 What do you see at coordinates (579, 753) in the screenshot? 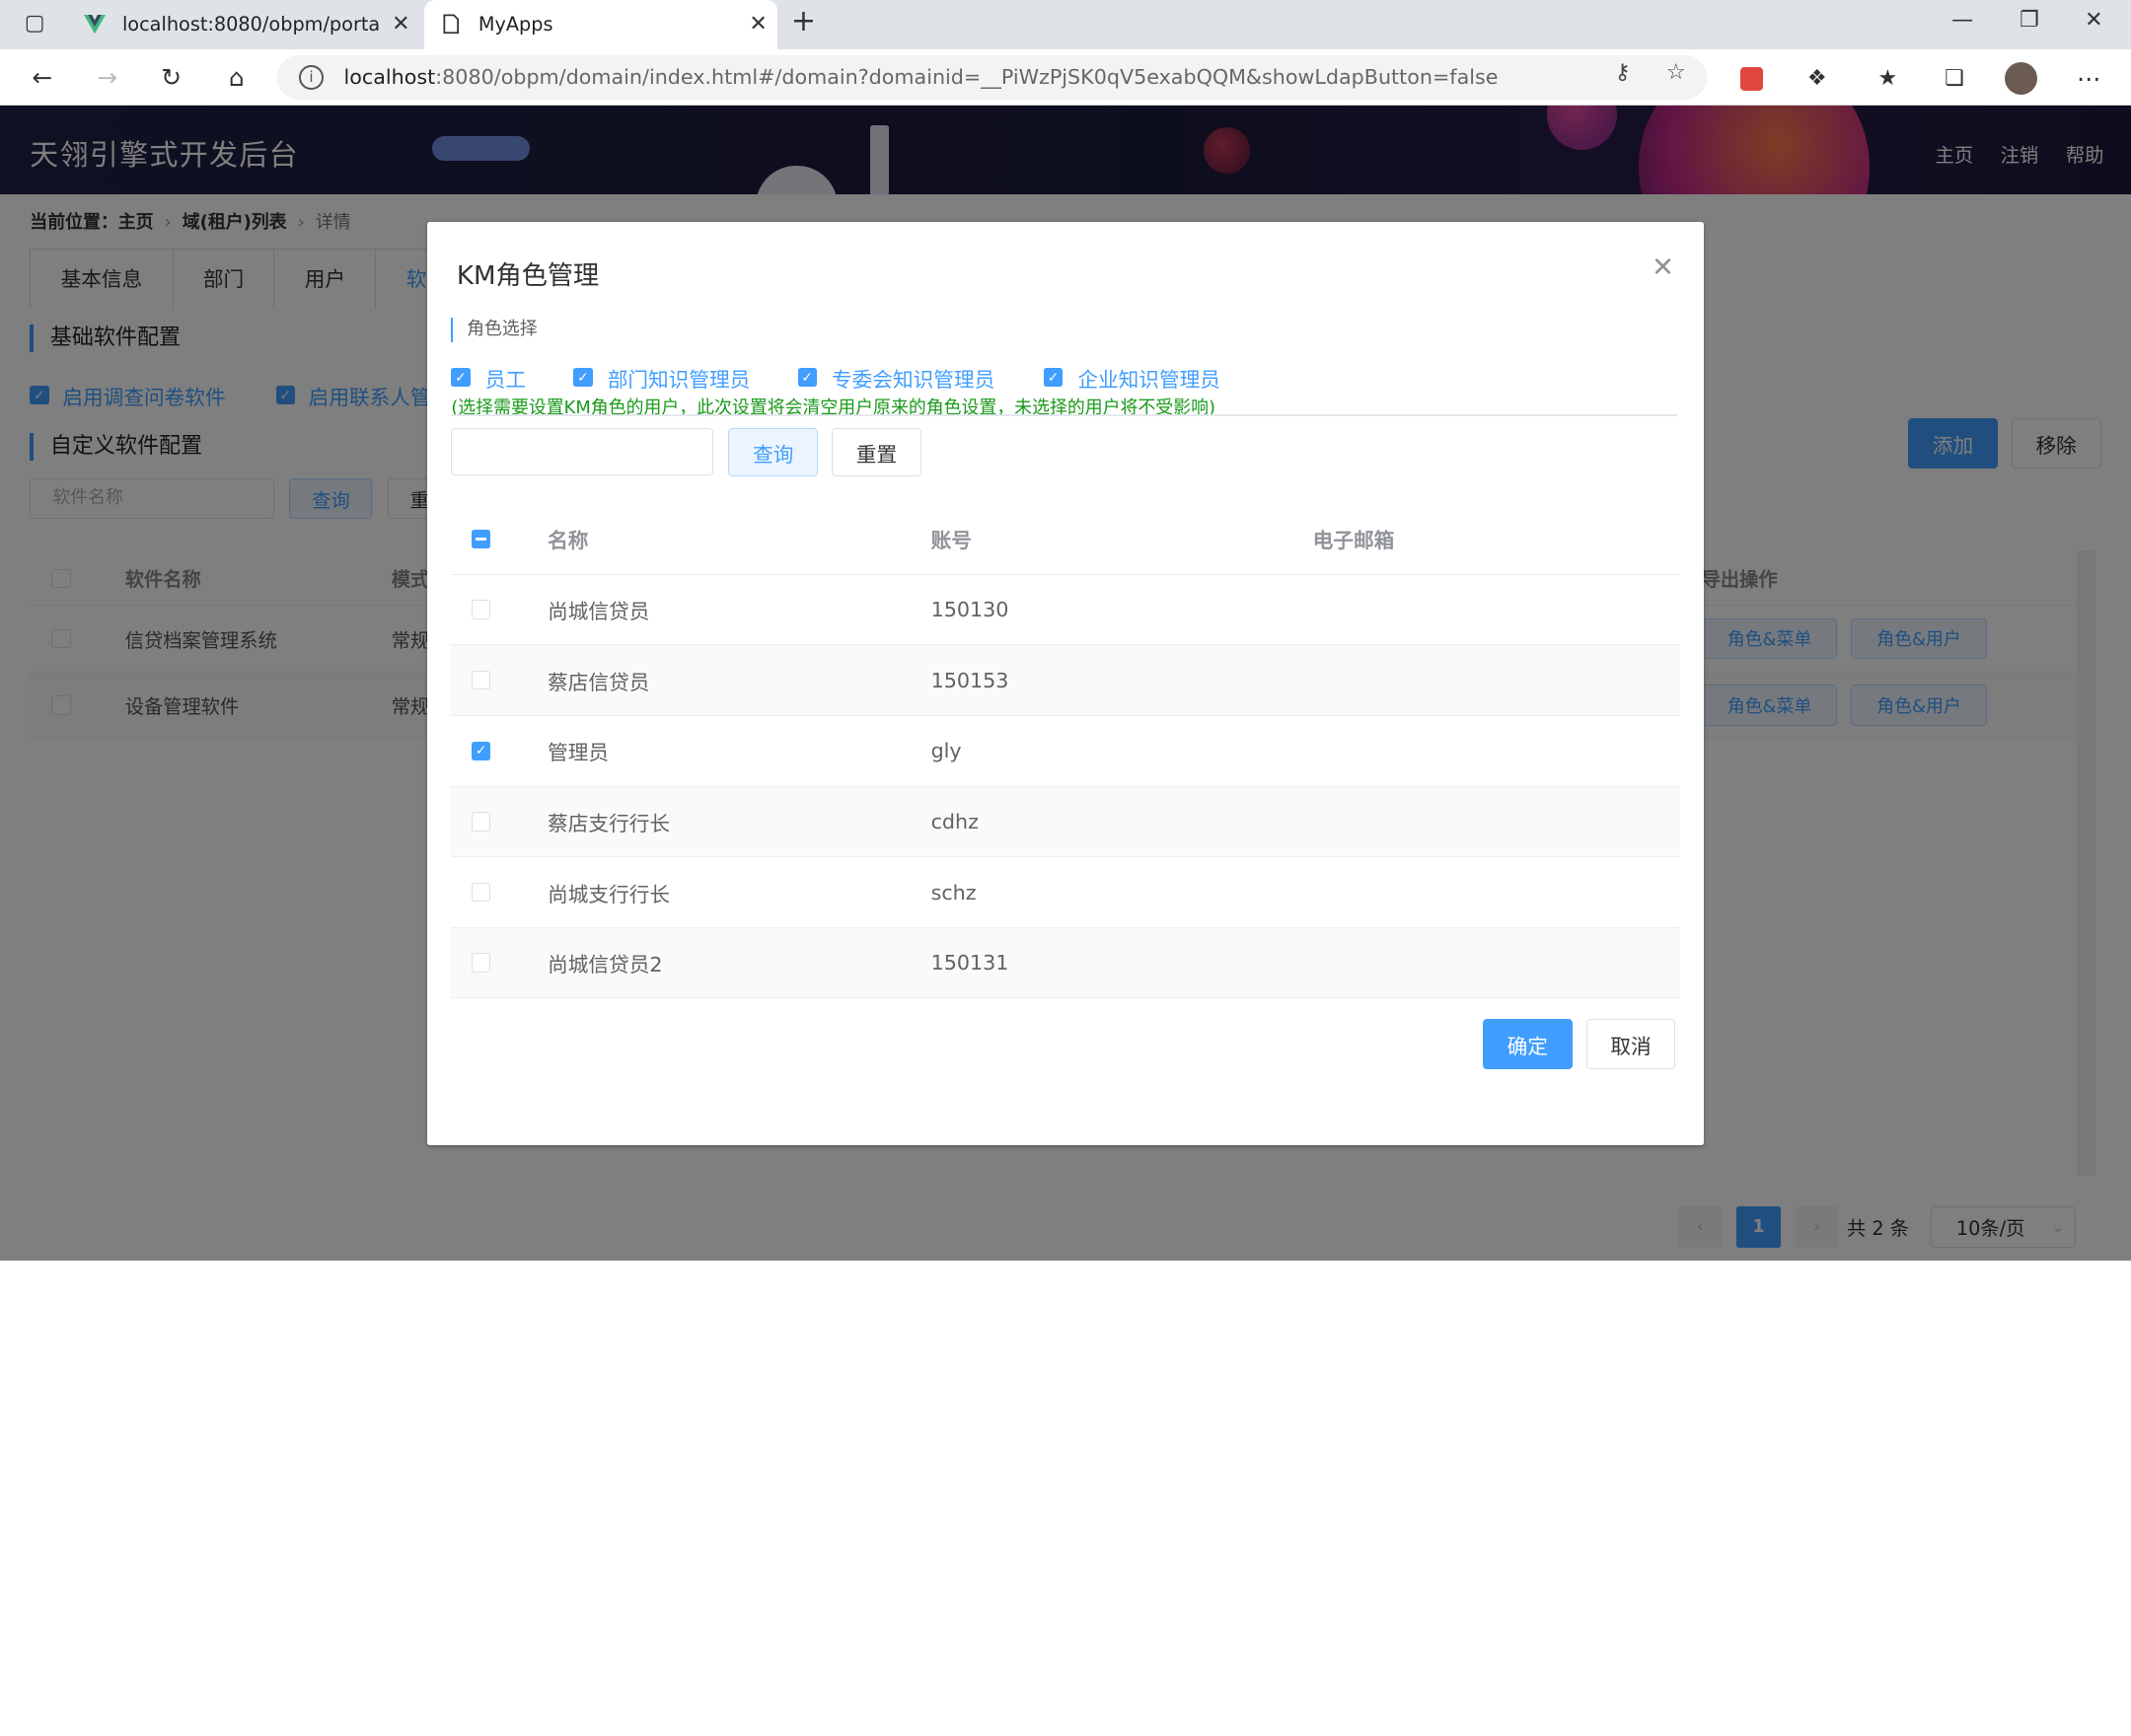
I see `row-name: 管理员` at bounding box center [579, 753].